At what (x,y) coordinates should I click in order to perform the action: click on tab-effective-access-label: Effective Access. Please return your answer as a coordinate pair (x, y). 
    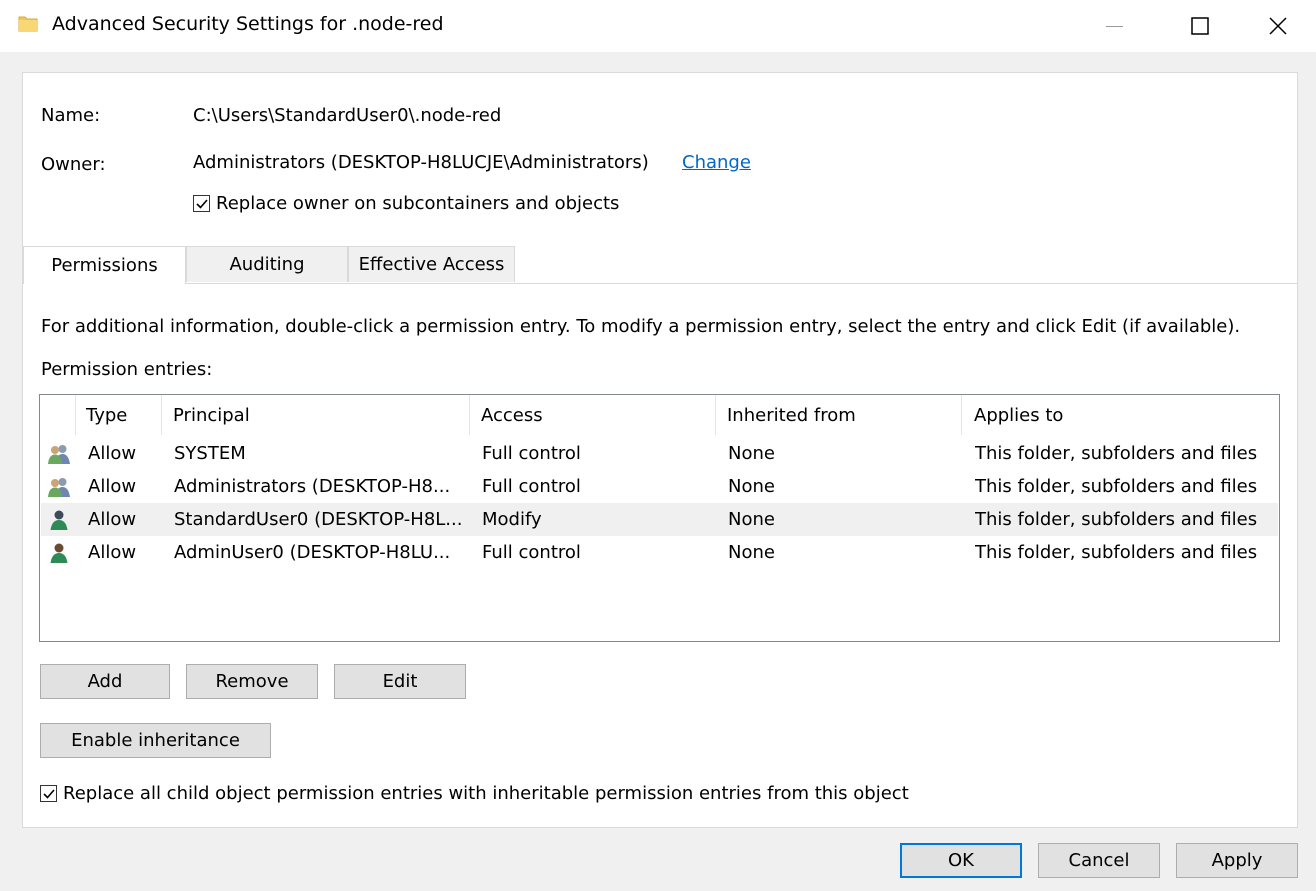
    Looking at the image, I should click on (431, 264).